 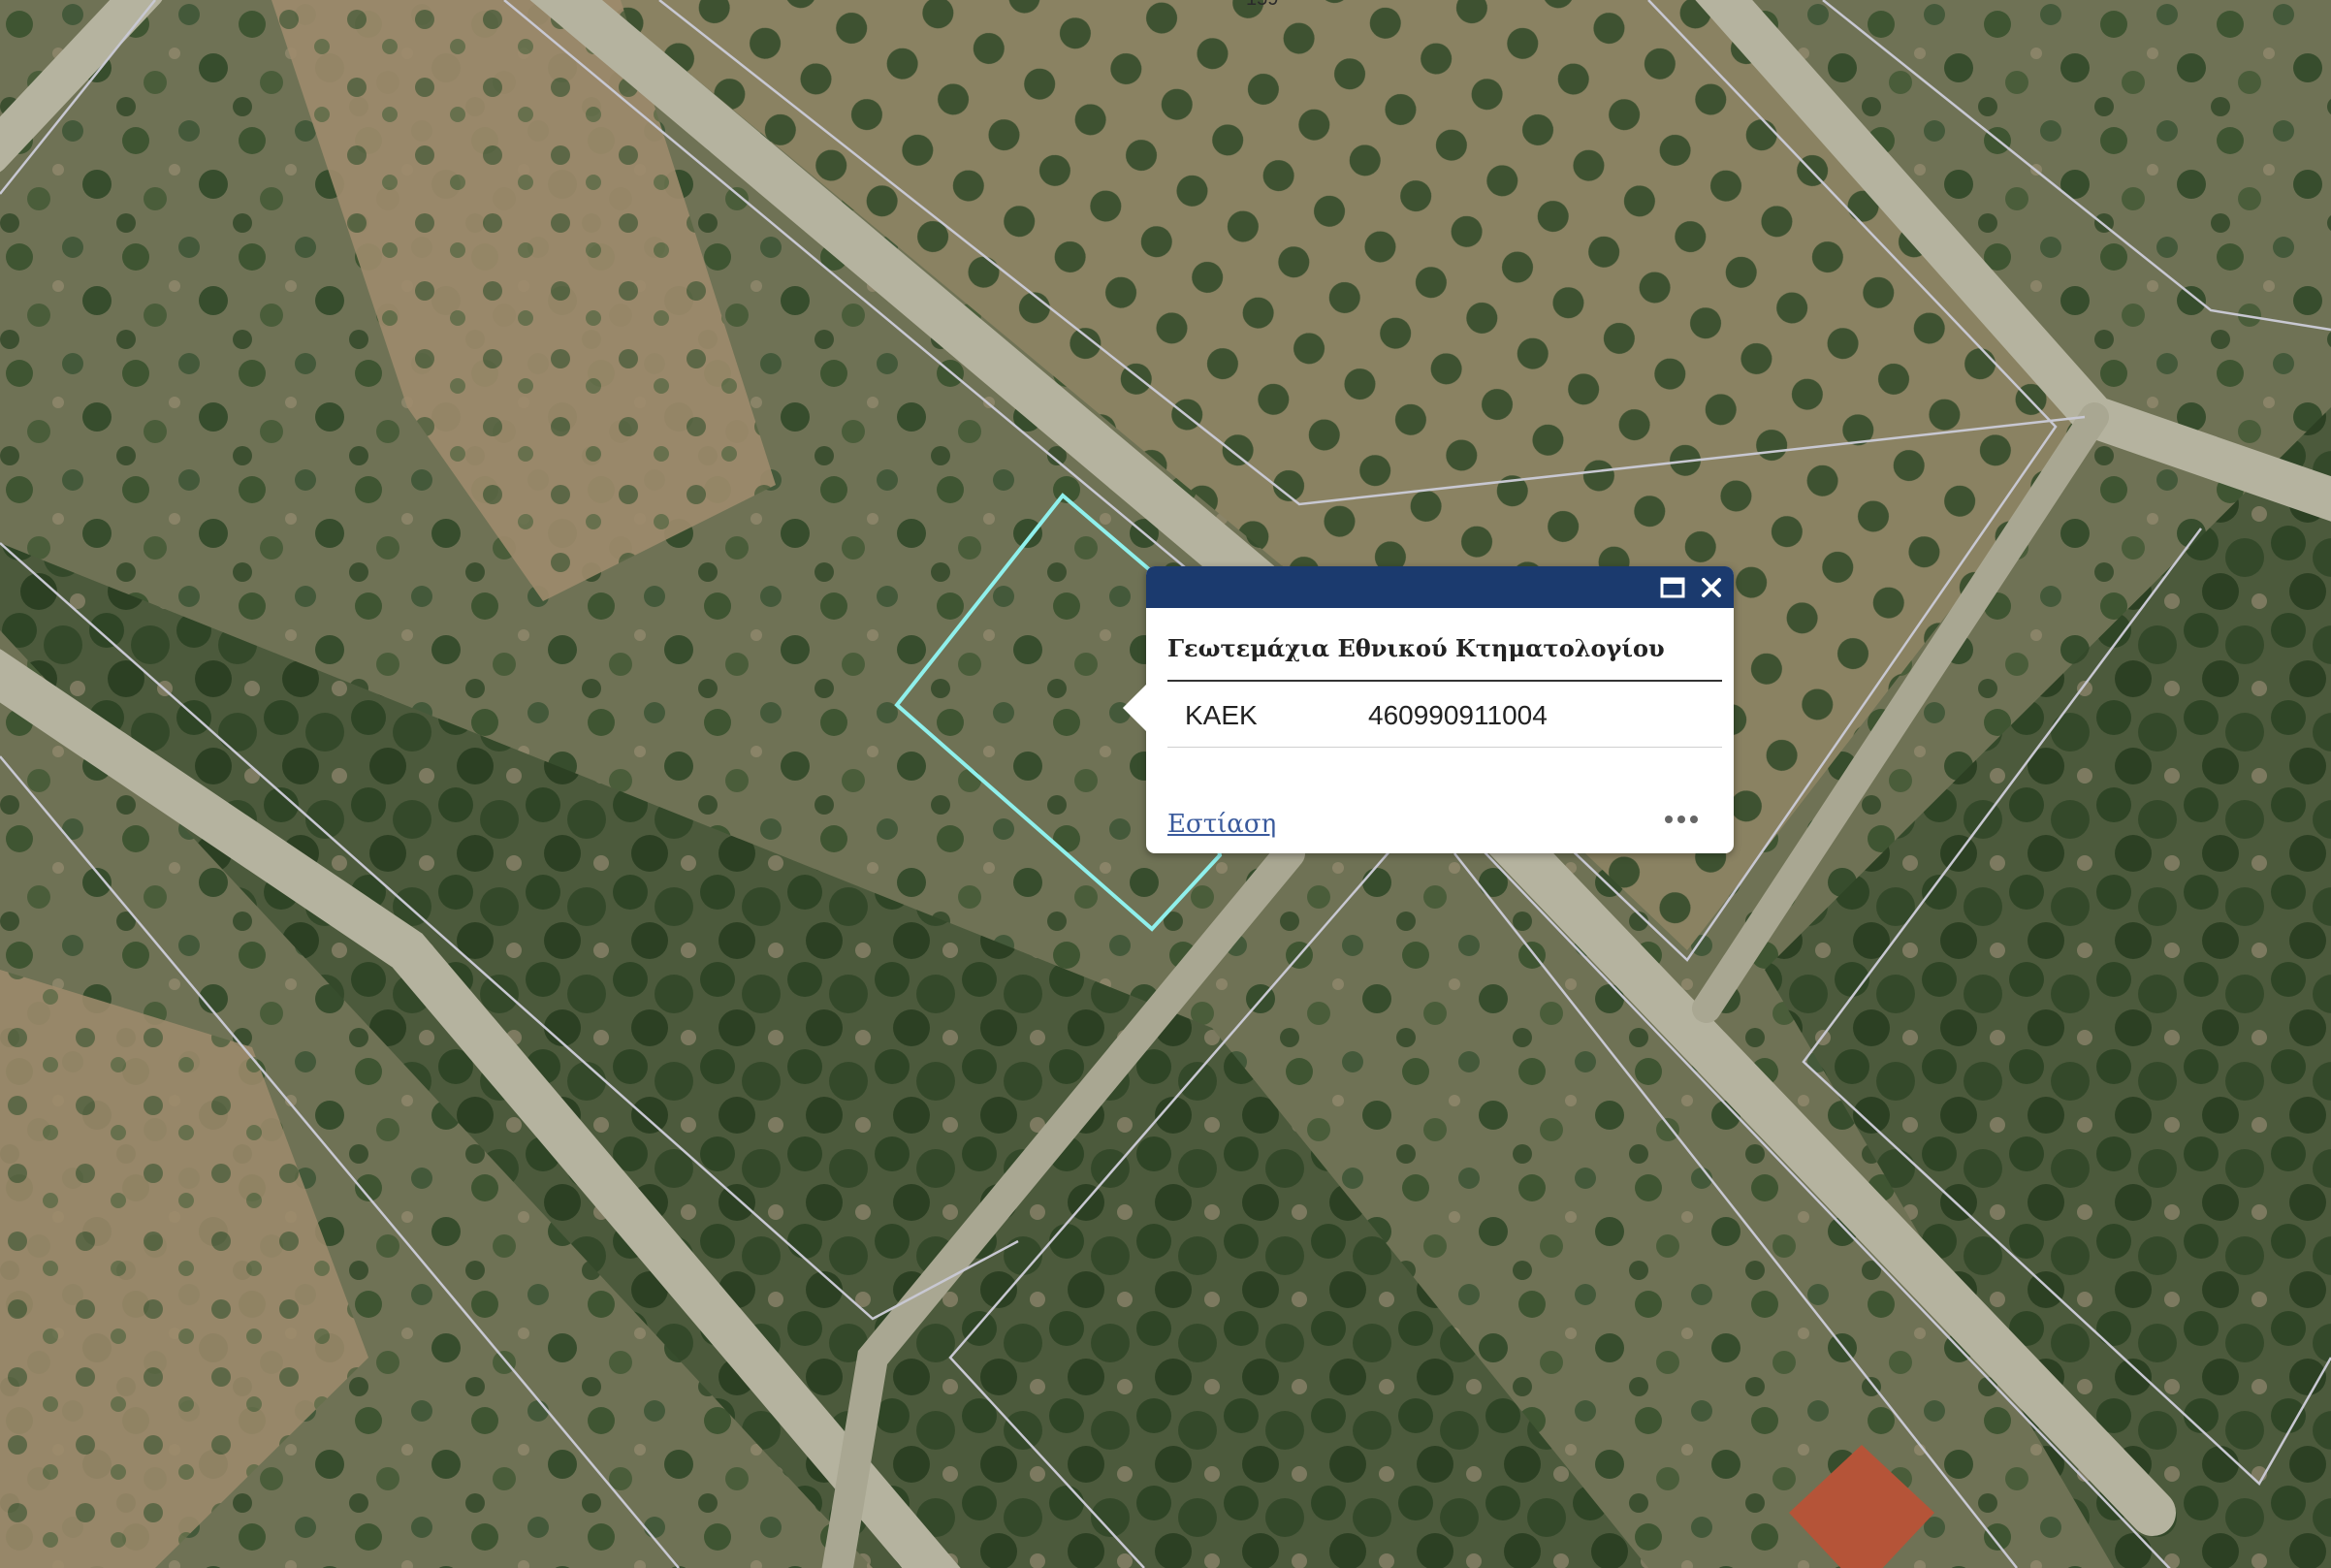 What do you see at coordinates (1221, 715) in the screenshot?
I see `attribute-name: ΚΑΕΚ` at bounding box center [1221, 715].